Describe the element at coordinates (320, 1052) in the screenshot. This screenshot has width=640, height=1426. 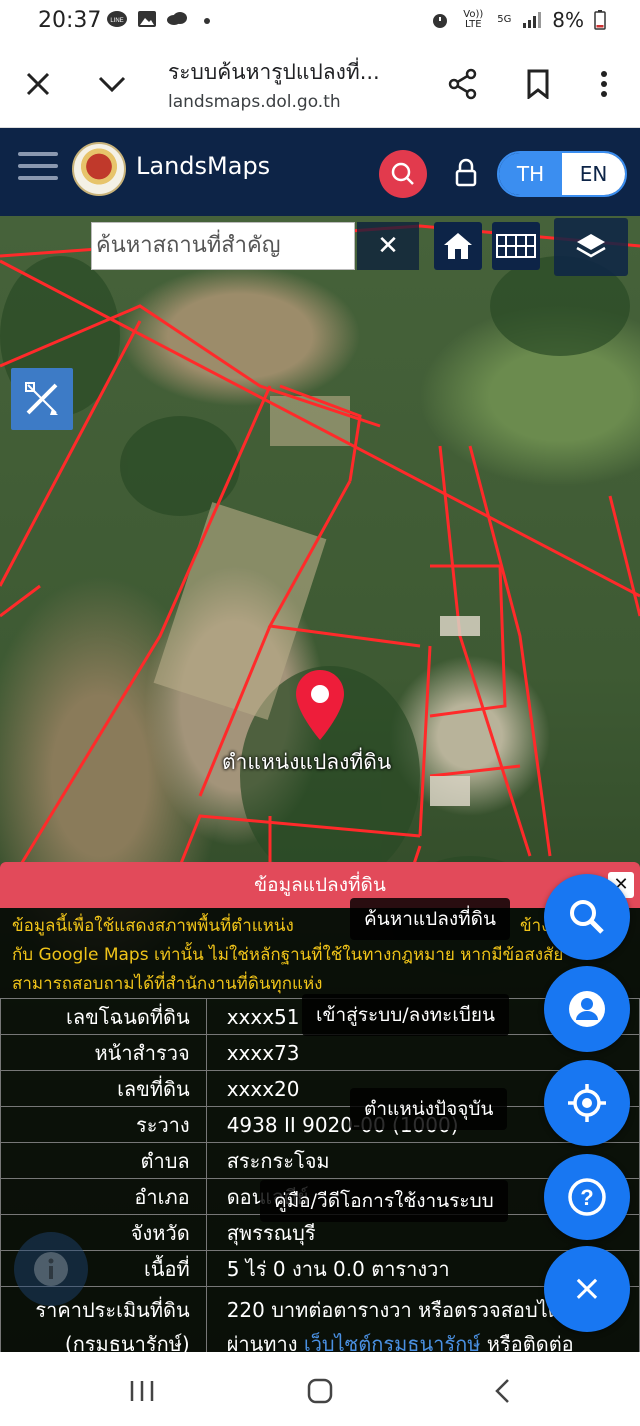
I see `table-row: หน้าสำรวจ xxxx73` at that location.